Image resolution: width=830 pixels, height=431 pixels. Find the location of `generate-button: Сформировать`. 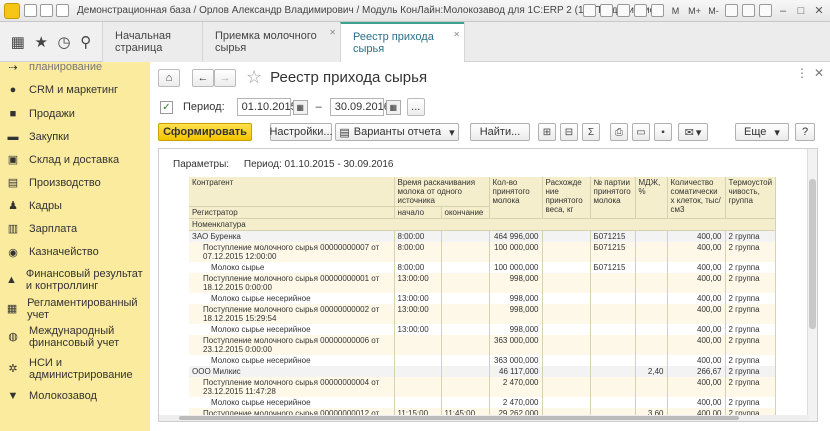

generate-button: Сформировать is located at coordinates (205, 132).